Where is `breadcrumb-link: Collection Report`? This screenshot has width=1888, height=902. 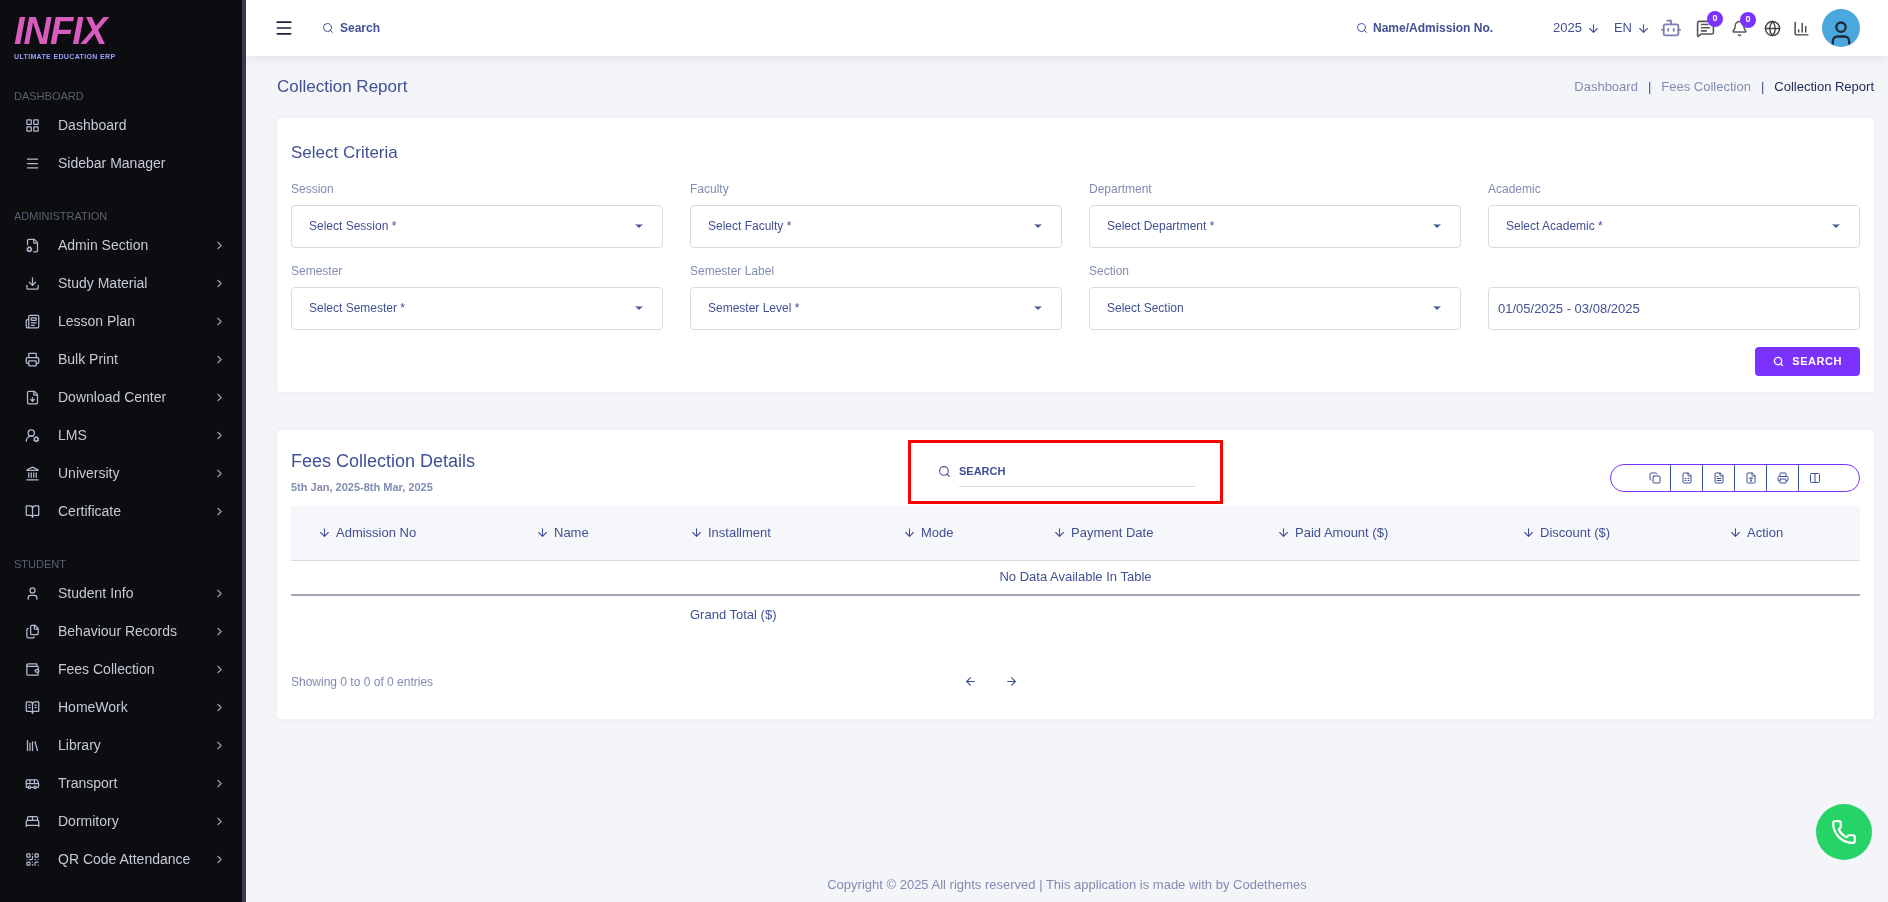
breadcrumb-link: Collection Report is located at coordinates (1824, 87).